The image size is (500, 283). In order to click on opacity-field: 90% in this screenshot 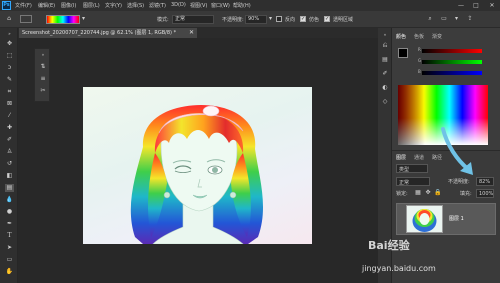, I will do `click(256, 19)`.